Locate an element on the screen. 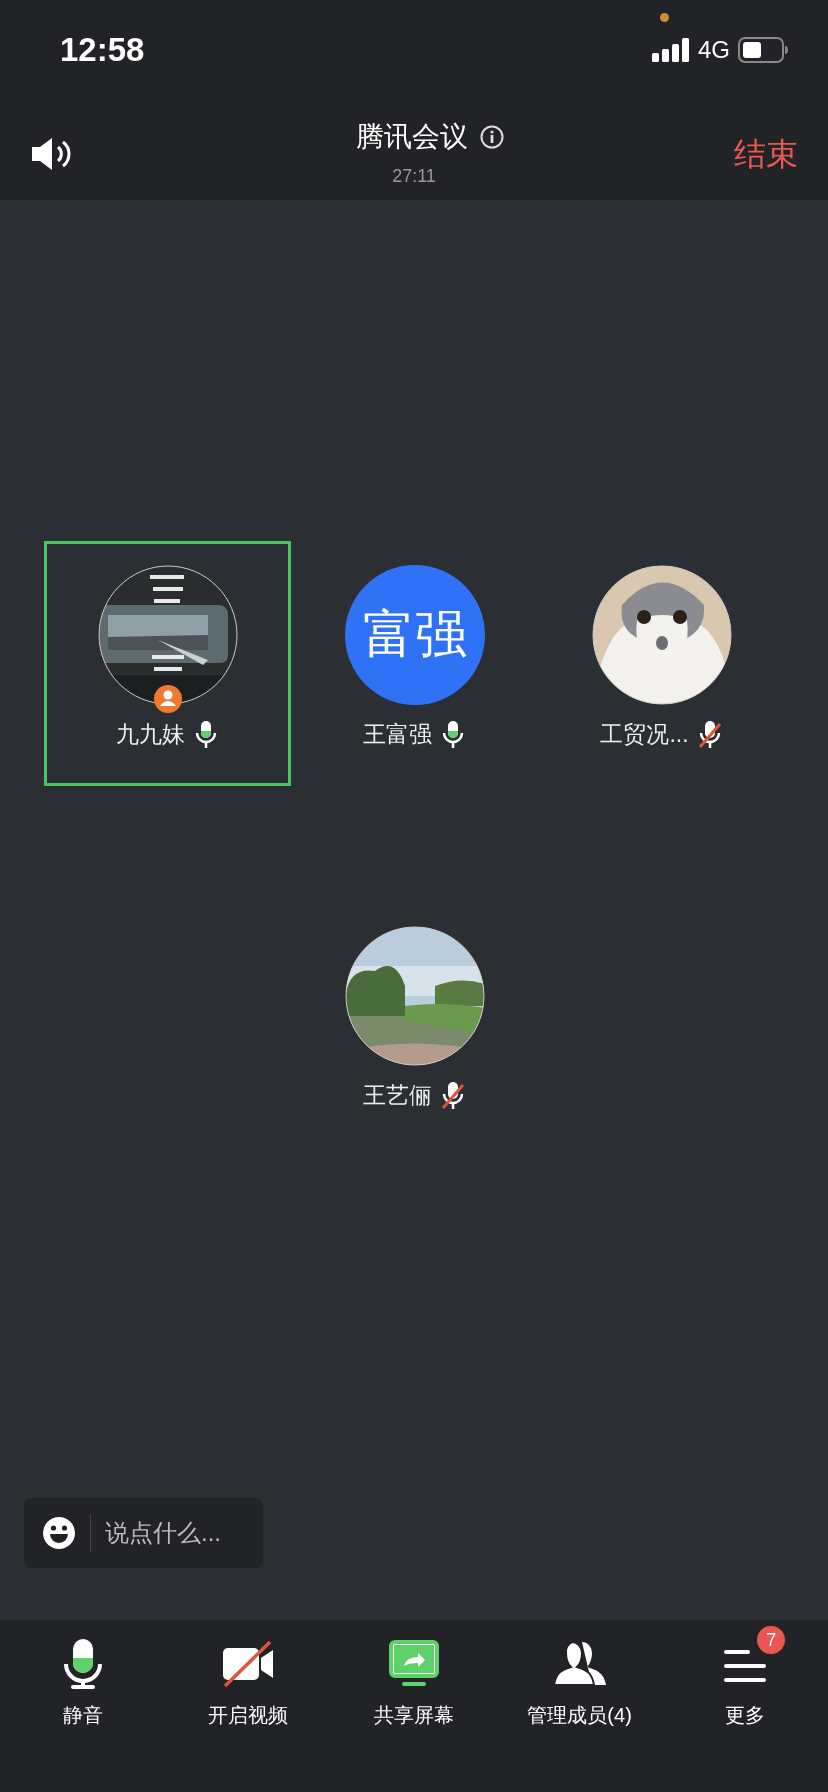  end-button: 结束 is located at coordinates (766, 155).